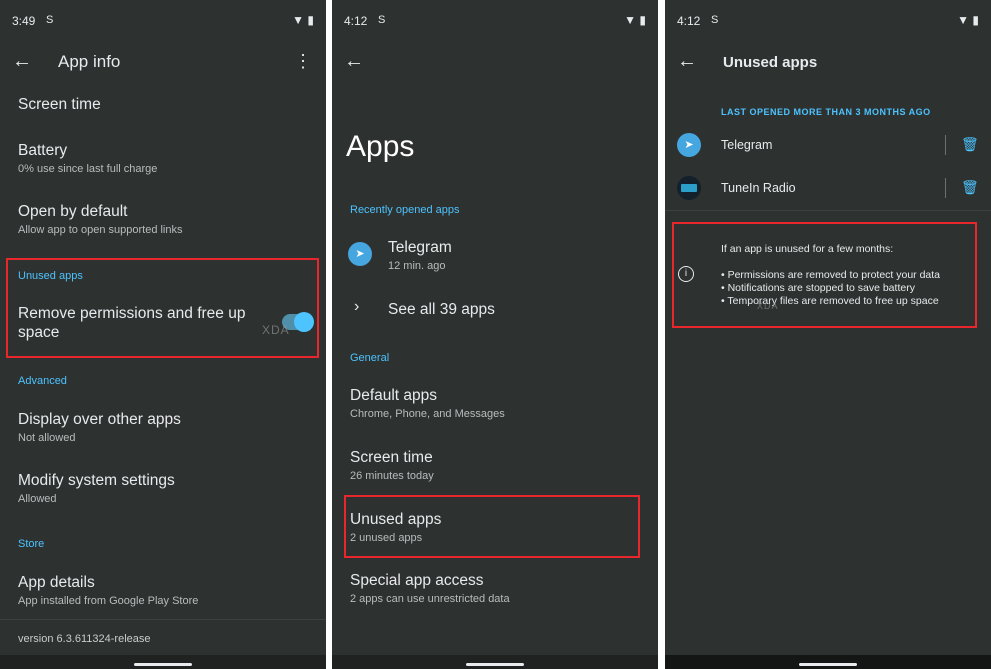 The image size is (991, 669). Describe the element at coordinates (24, 21) in the screenshot. I see `status-time: 3:49` at that location.